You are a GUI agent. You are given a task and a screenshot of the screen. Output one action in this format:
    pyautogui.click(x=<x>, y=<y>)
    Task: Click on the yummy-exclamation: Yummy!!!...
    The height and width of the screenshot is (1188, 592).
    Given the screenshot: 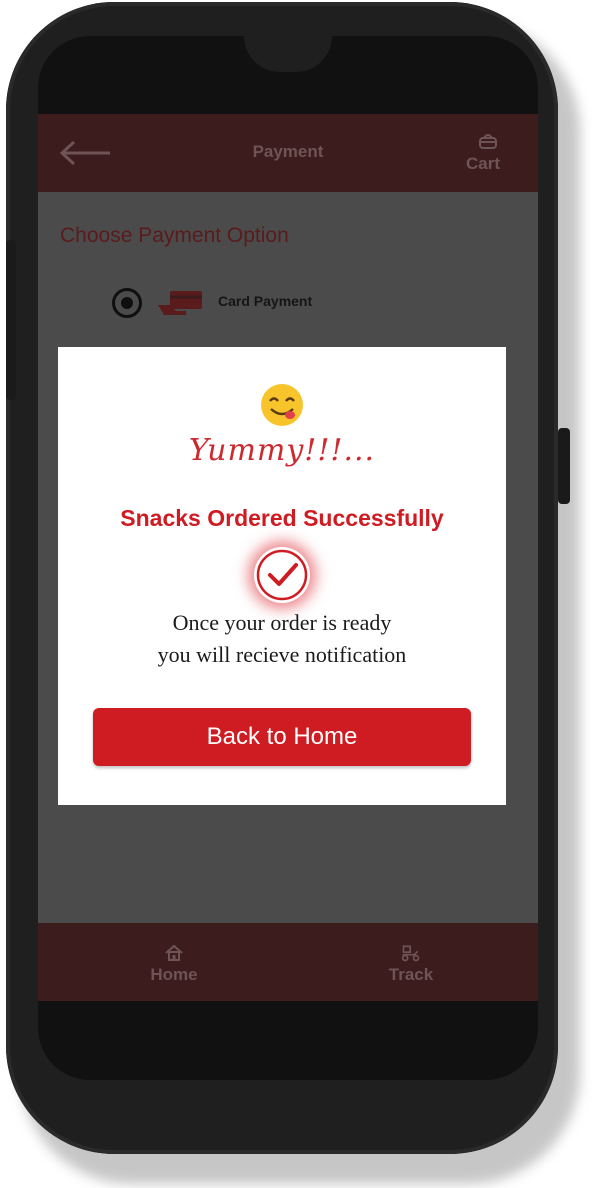 What is the action you would take?
    pyautogui.click(x=282, y=450)
    